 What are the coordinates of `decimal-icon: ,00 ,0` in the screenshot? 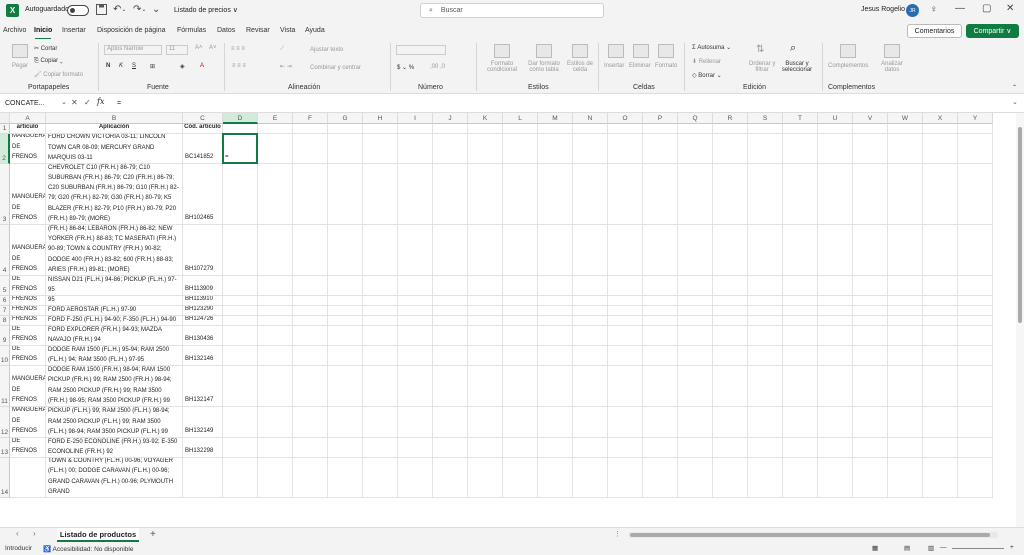 It's located at (437, 67).